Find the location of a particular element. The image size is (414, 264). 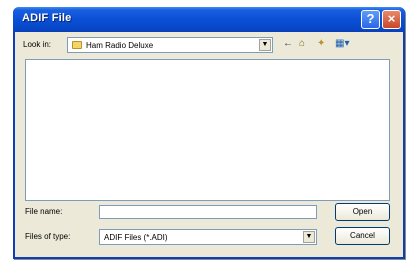

new-folder-icon: ✦ is located at coordinates (321, 44).